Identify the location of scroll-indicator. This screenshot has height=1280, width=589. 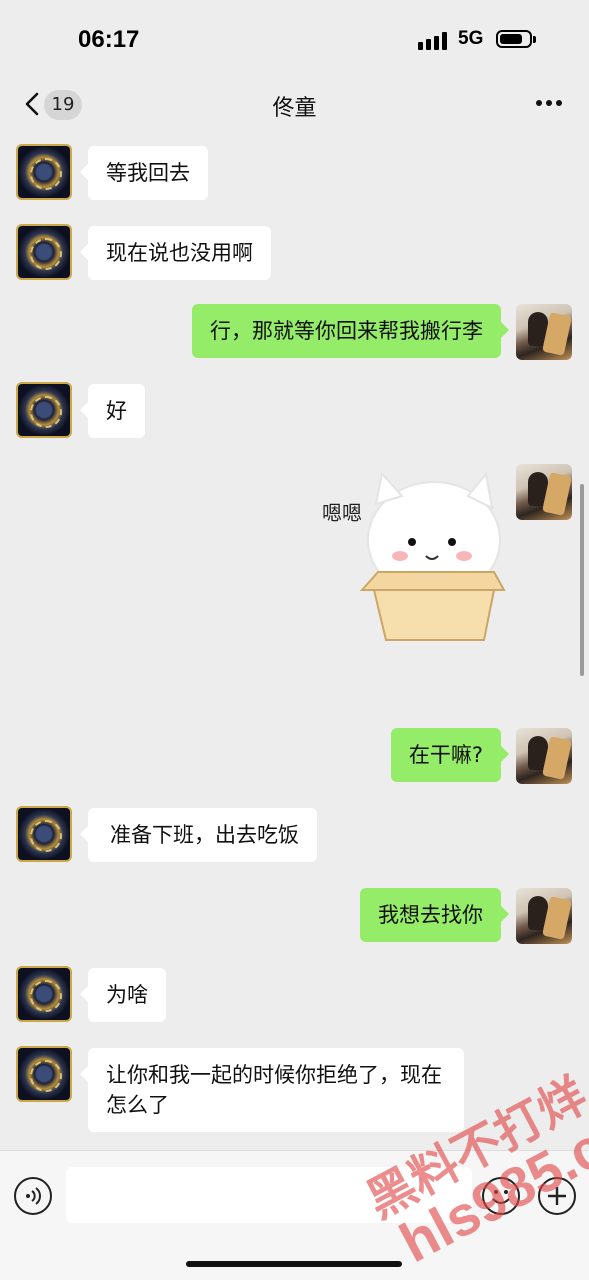
(582, 580).